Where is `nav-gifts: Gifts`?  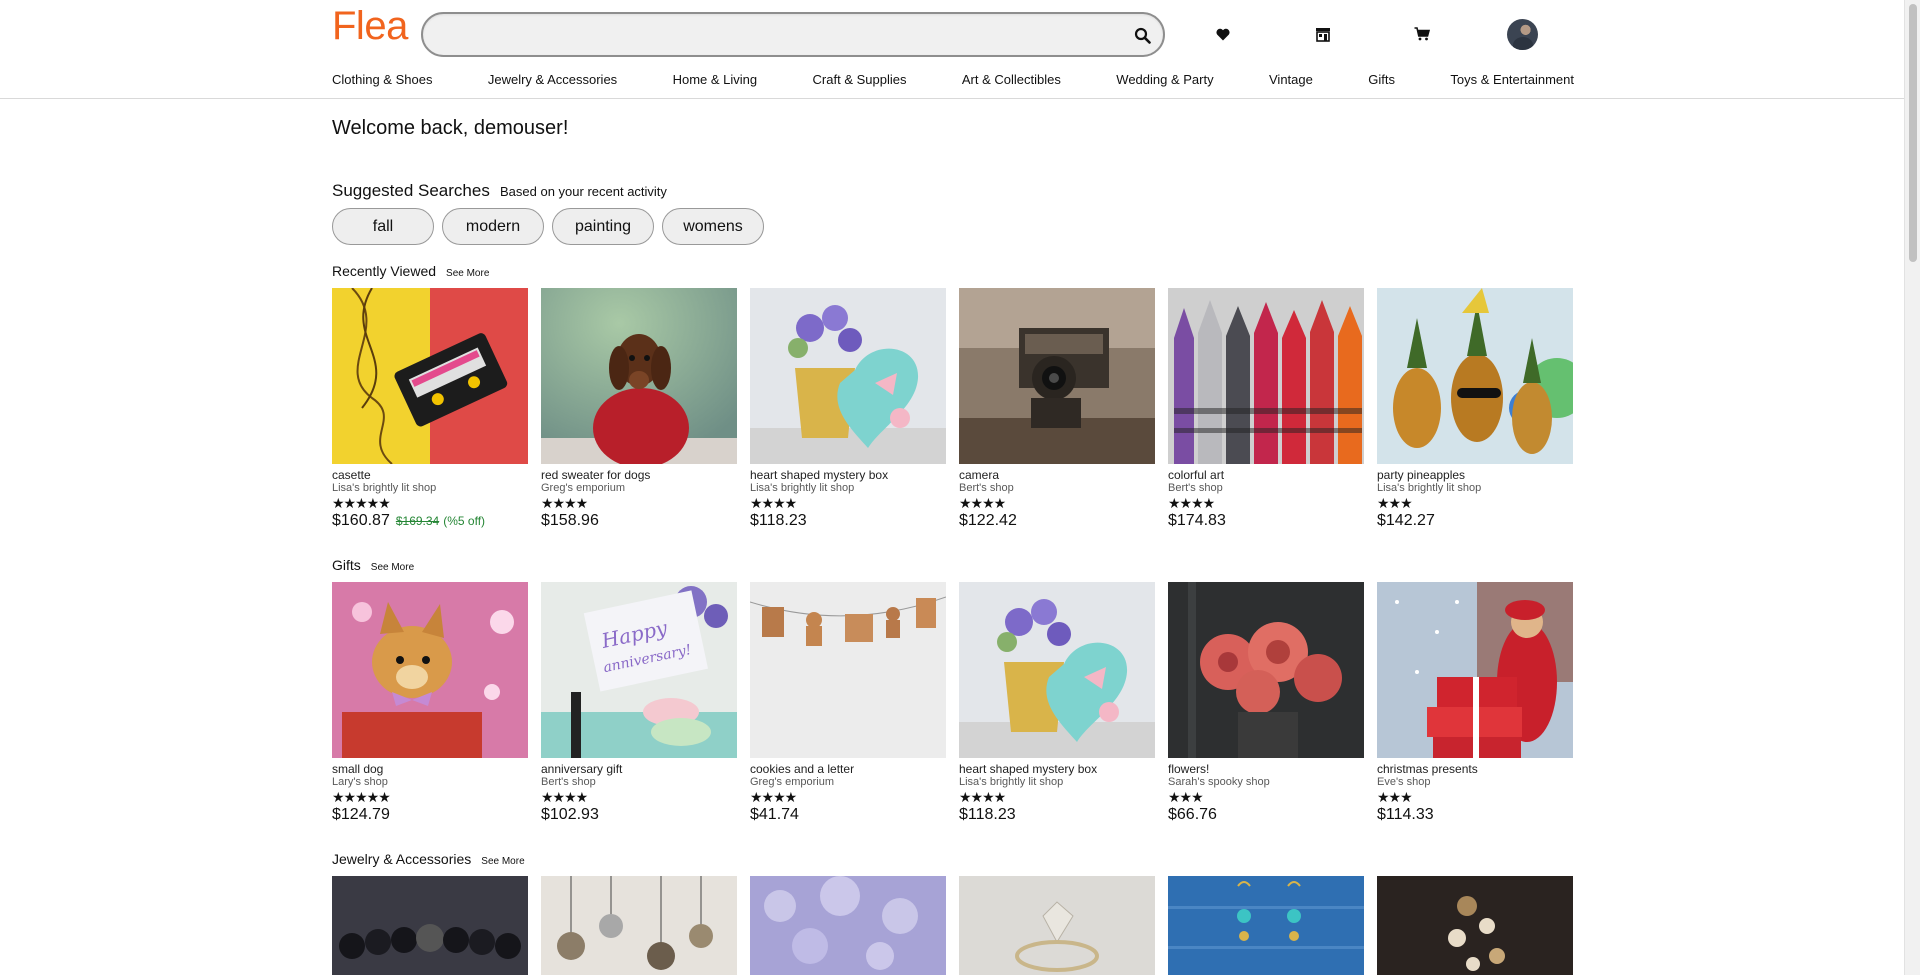 nav-gifts: Gifts is located at coordinates (1381, 79).